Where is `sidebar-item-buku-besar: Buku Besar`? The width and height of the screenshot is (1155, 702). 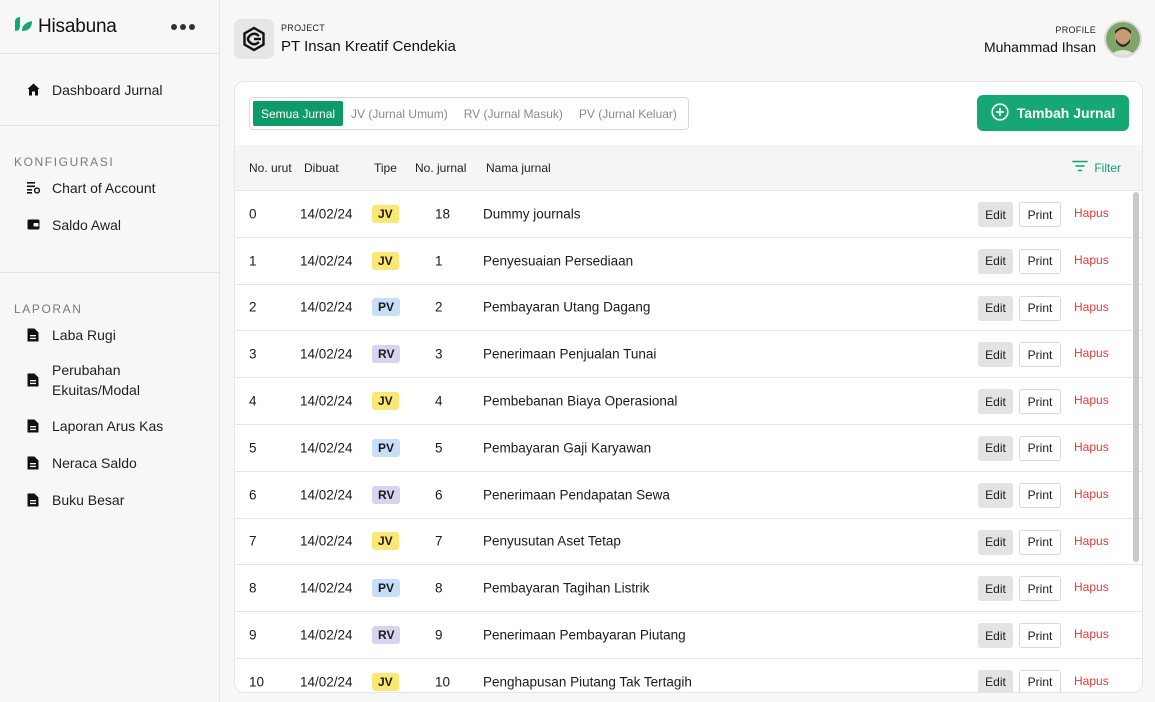 sidebar-item-buku-besar: Buku Besar is located at coordinates (109, 499).